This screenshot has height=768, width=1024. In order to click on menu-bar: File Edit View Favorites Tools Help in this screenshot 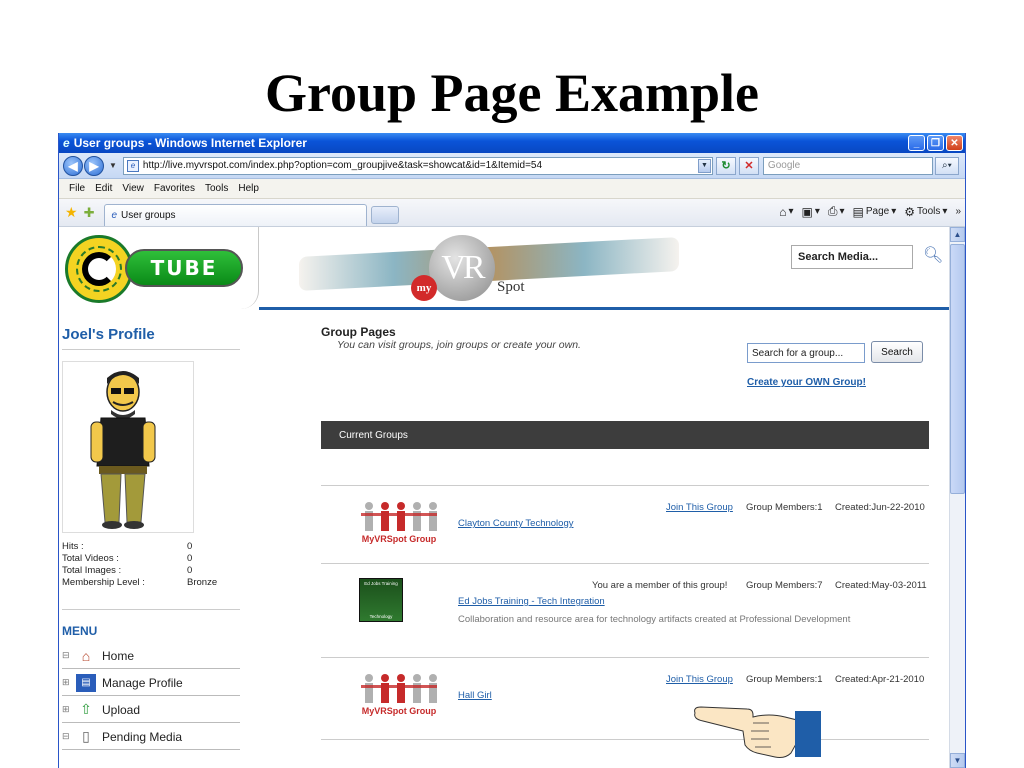, I will do `click(512, 189)`.